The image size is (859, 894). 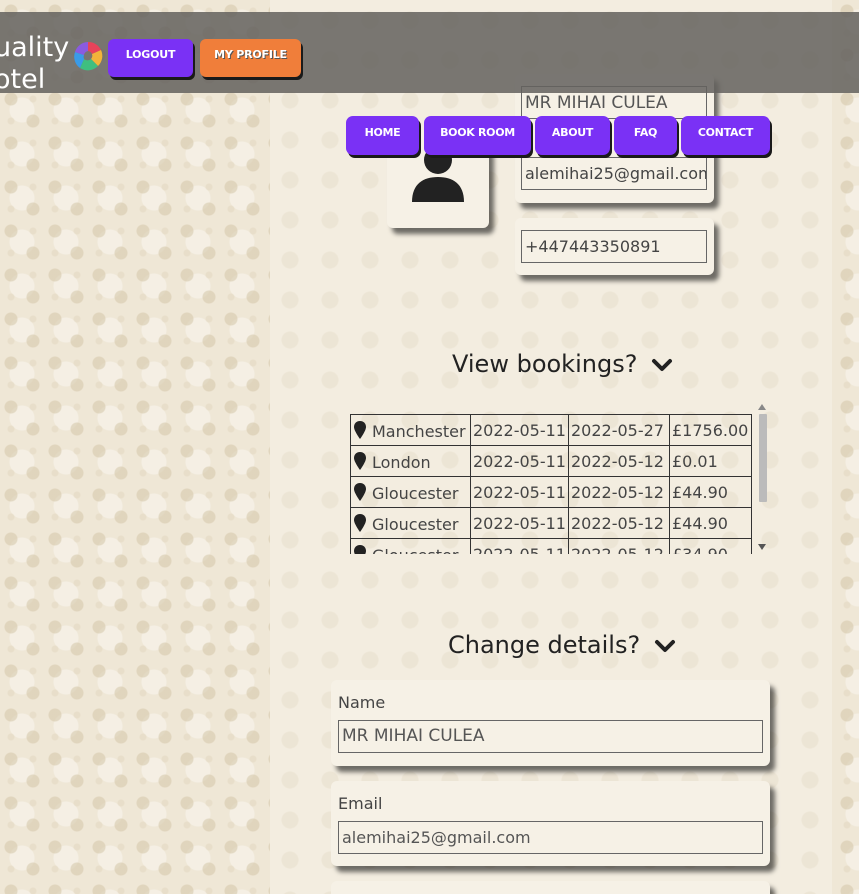 I want to click on cell-text: £0.01, so click(x=694, y=461).